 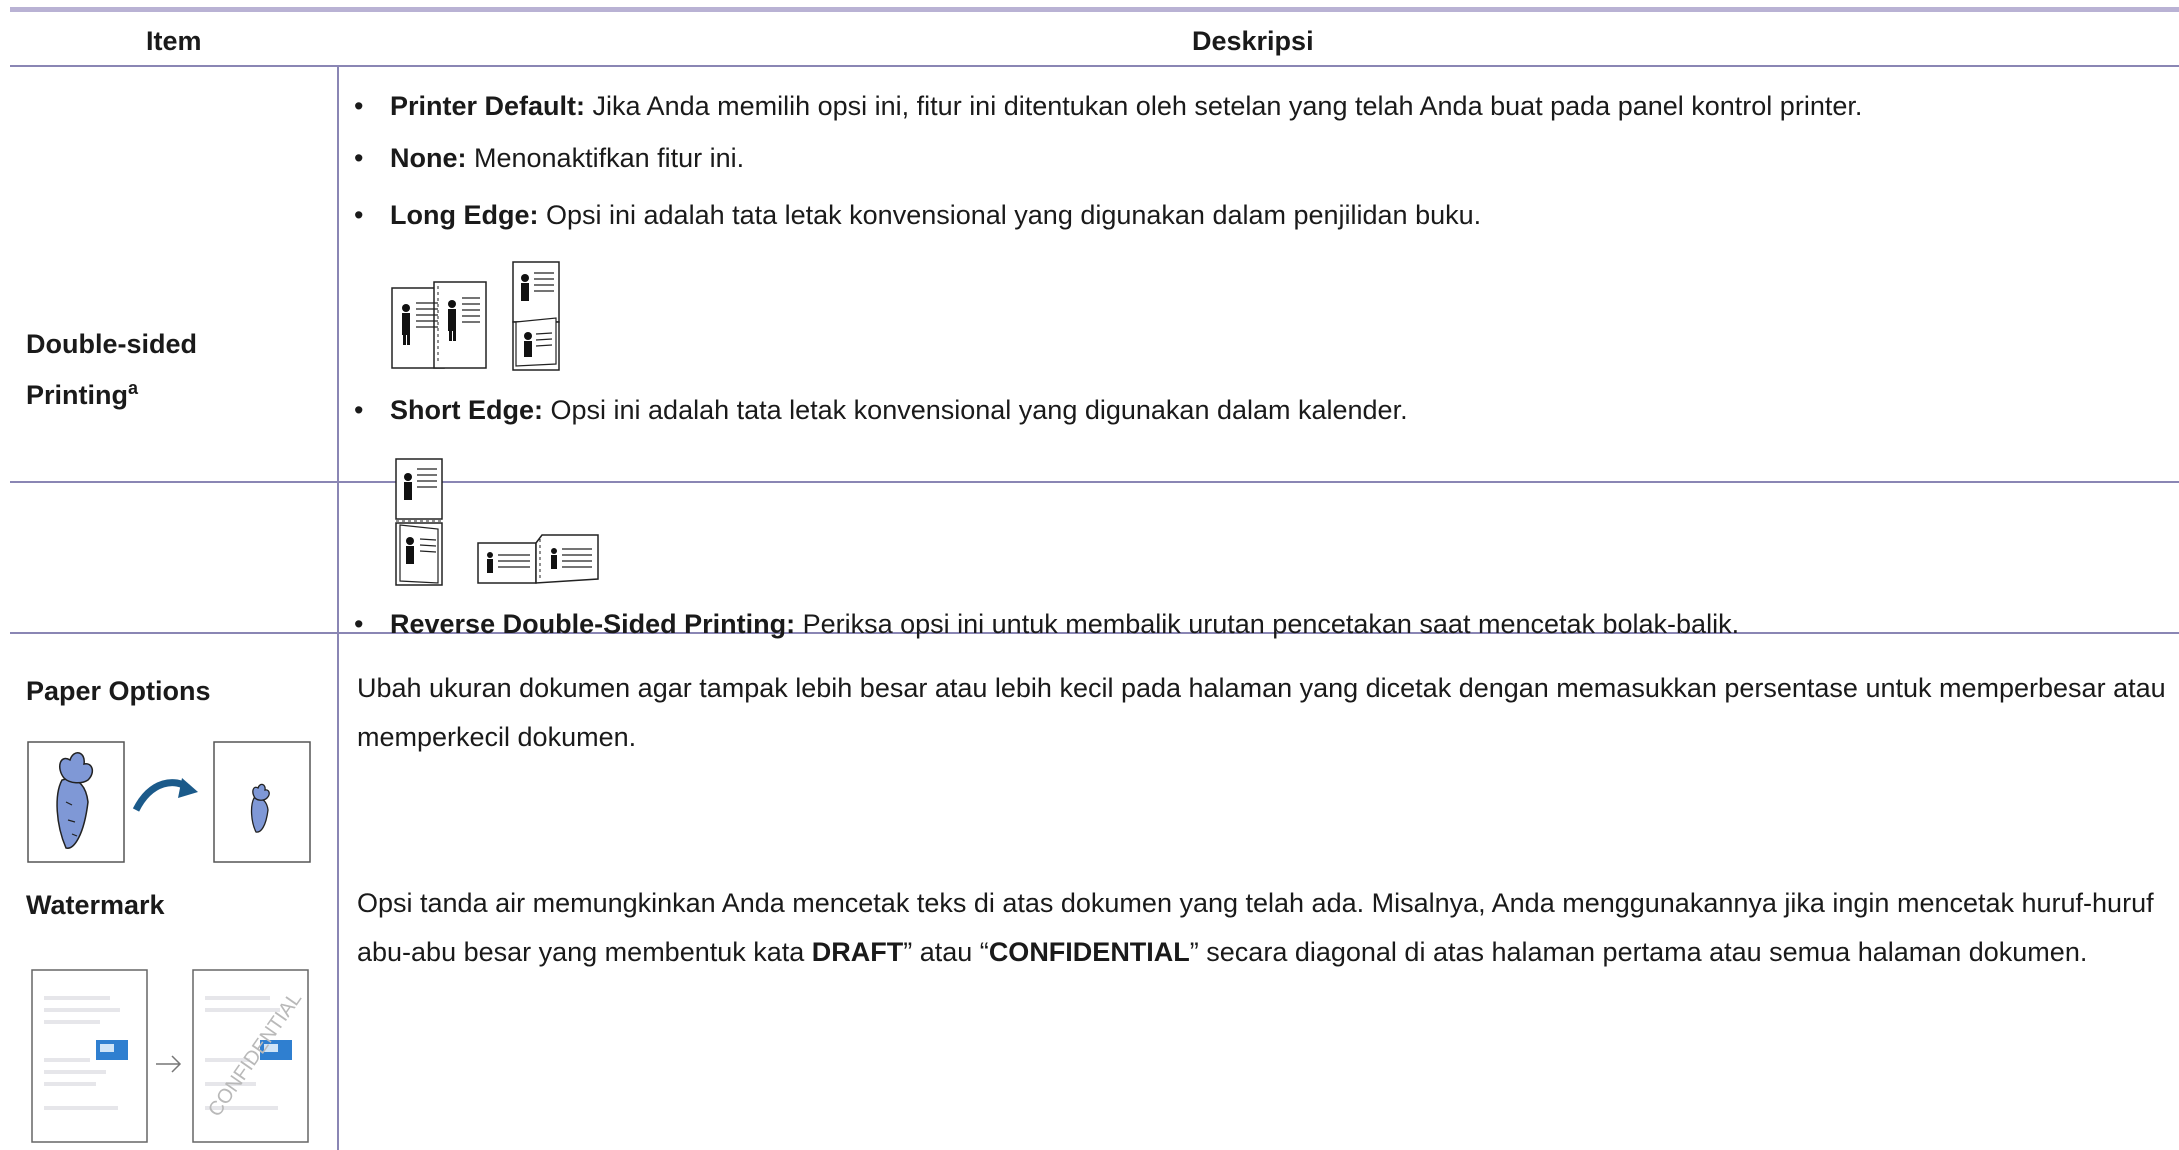 What do you see at coordinates (475, 316) in the screenshot?
I see `binding-long-edge-icon` at bounding box center [475, 316].